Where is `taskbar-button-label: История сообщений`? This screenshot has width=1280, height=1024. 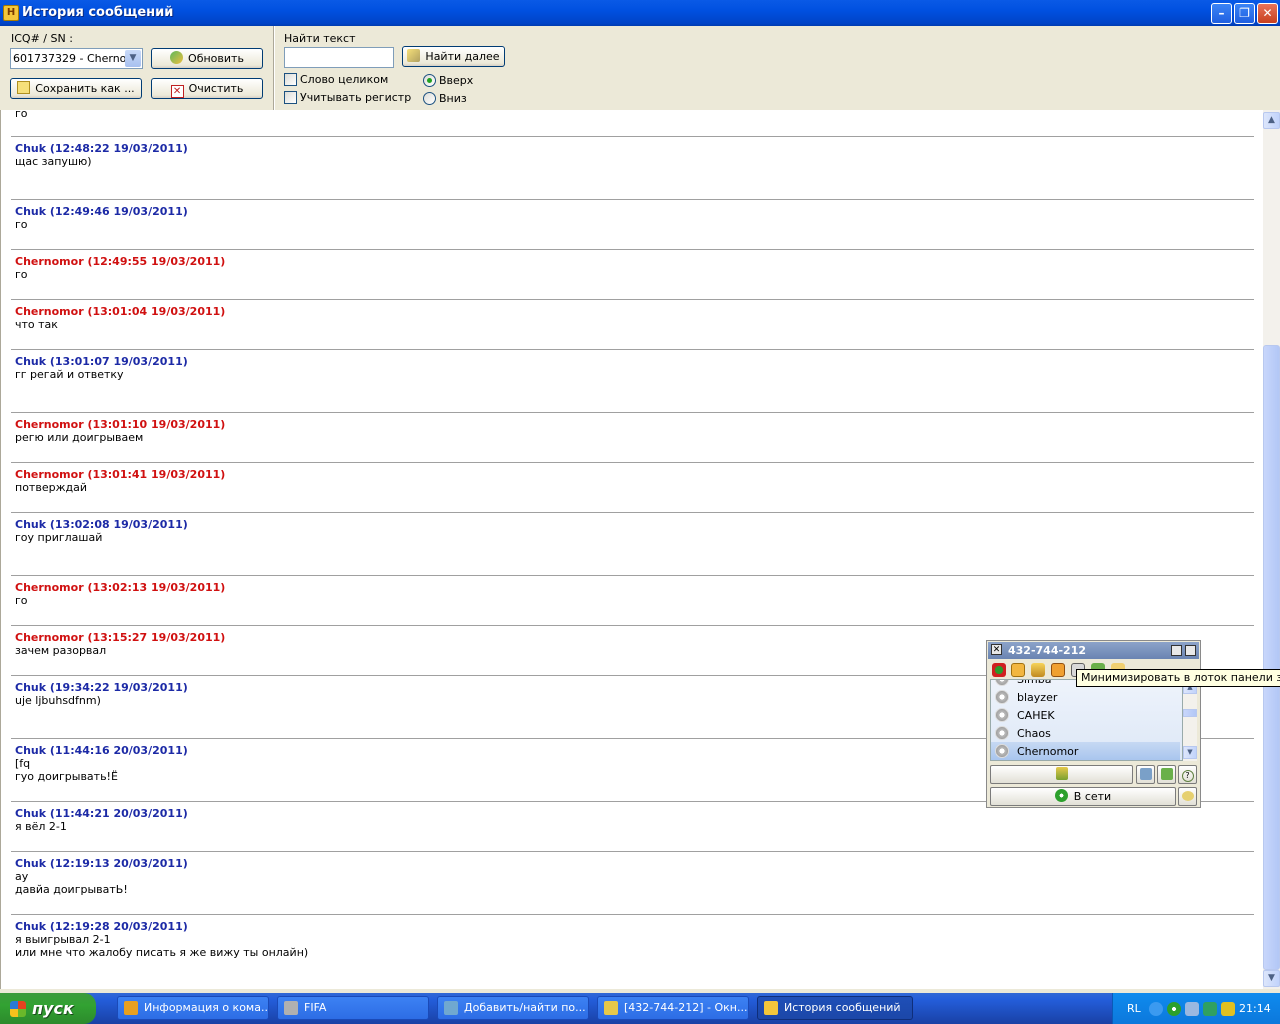
taskbar-button-label: История сообщений is located at coordinates (842, 1007).